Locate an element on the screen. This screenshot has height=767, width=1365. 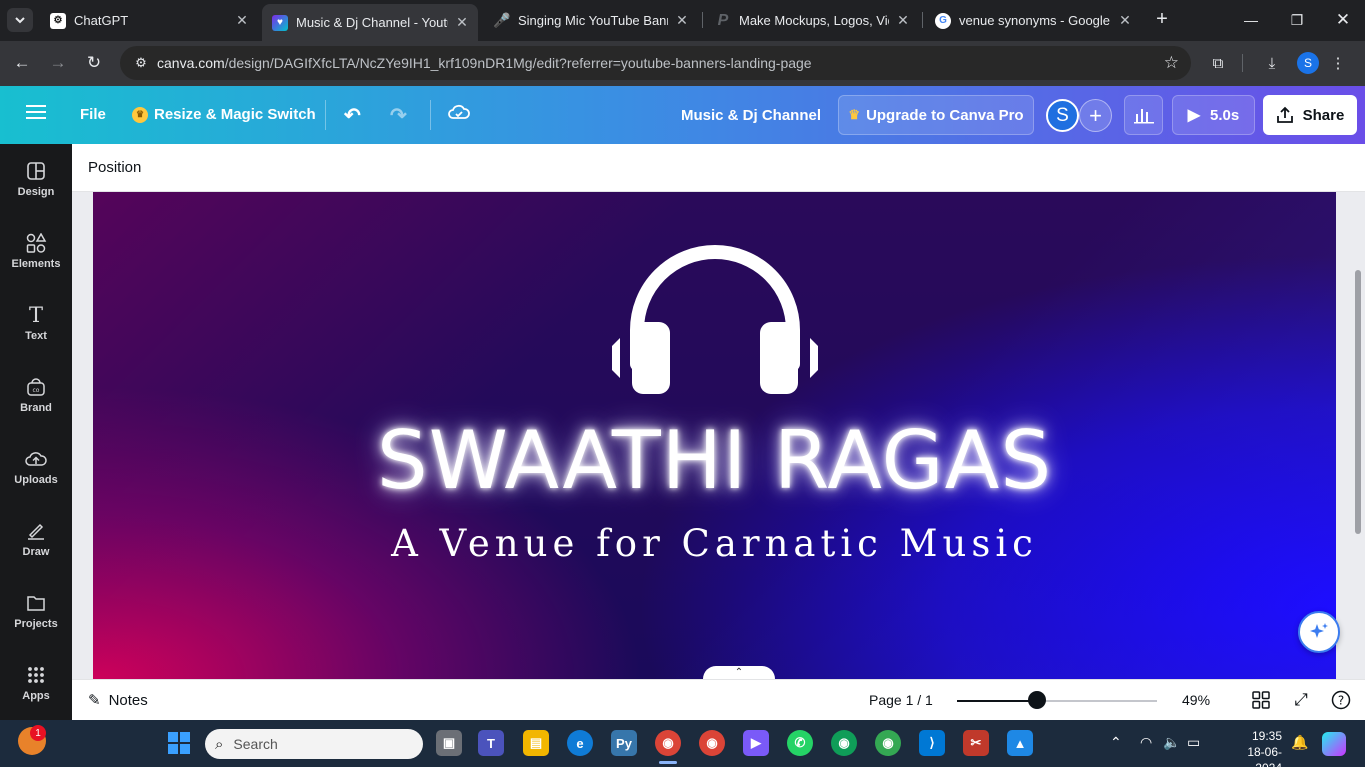
forward-button: → is located at coordinates (58, 63).